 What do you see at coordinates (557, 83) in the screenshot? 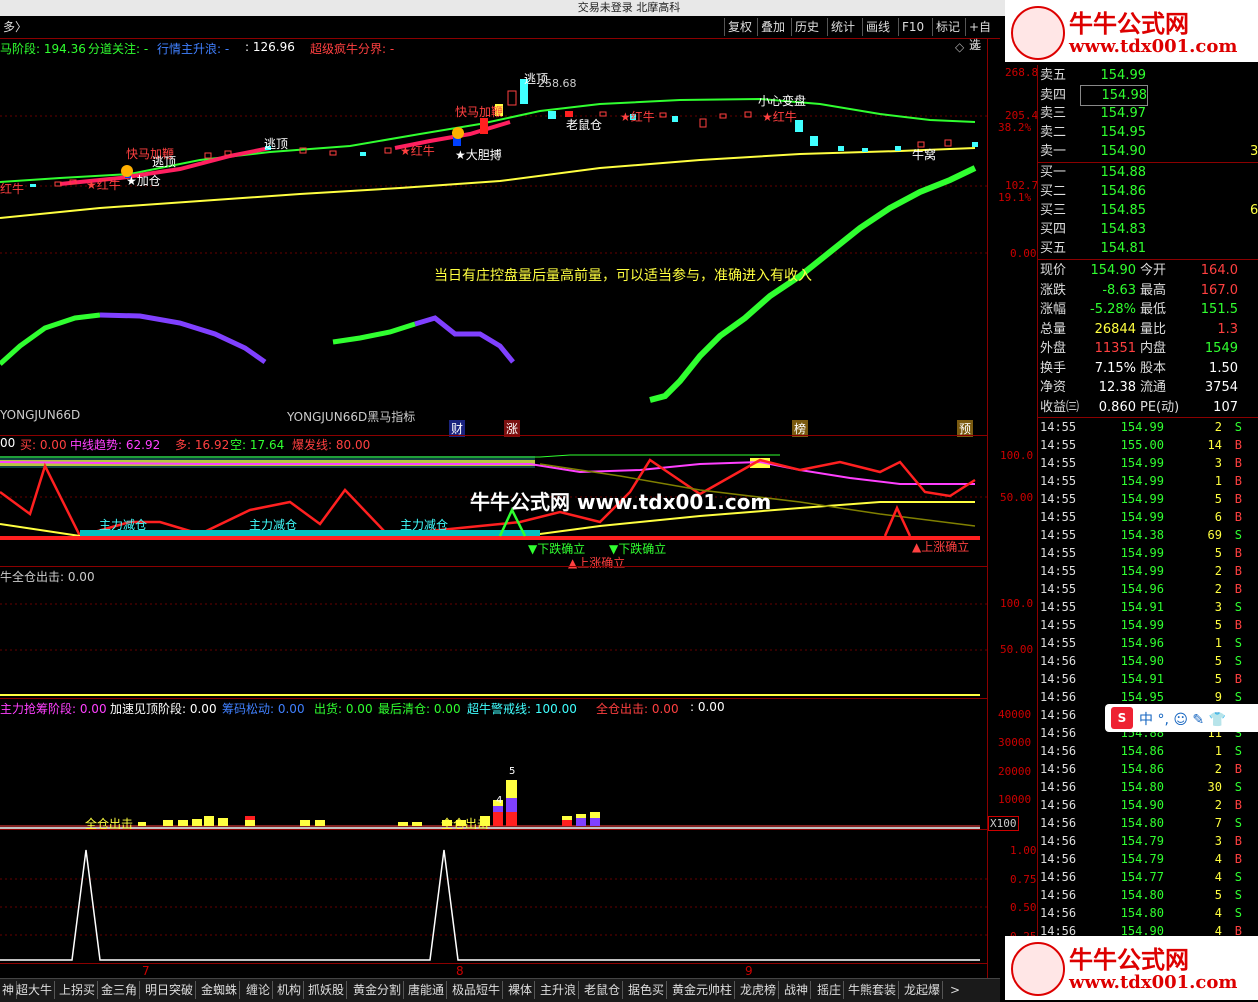
I see `high-price-label: 258.68` at bounding box center [557, 83].